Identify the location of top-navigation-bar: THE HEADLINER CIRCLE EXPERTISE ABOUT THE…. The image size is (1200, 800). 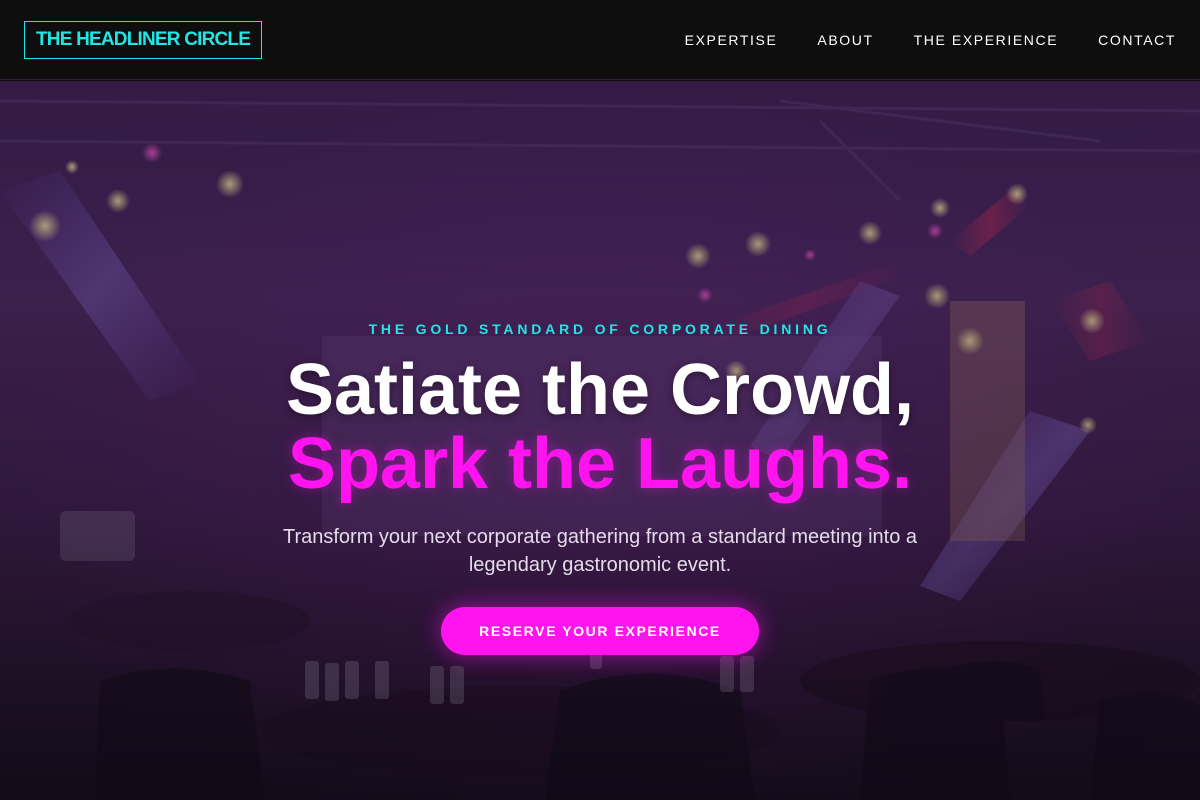
(600, 40).